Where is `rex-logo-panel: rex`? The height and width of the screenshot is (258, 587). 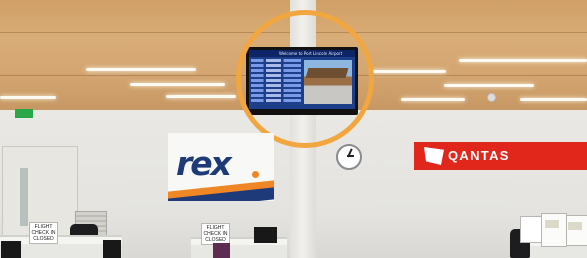 rex-logo-panel: rex is located at coordinates (221, 167).